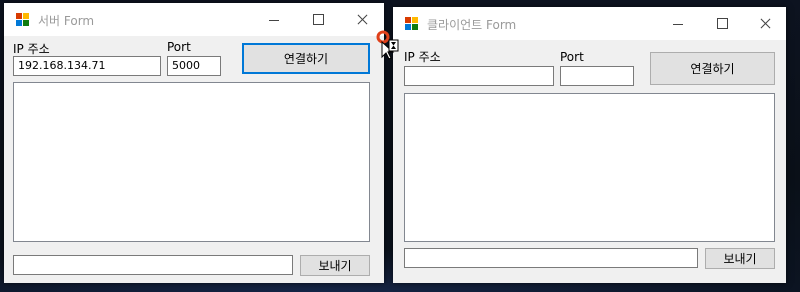 The width and height of the screenshot is (800, 292). What do you see at coordinates (387, 45) in the screenshot?
I see `busy-cursor-icon` at bounding box center [387, 45].